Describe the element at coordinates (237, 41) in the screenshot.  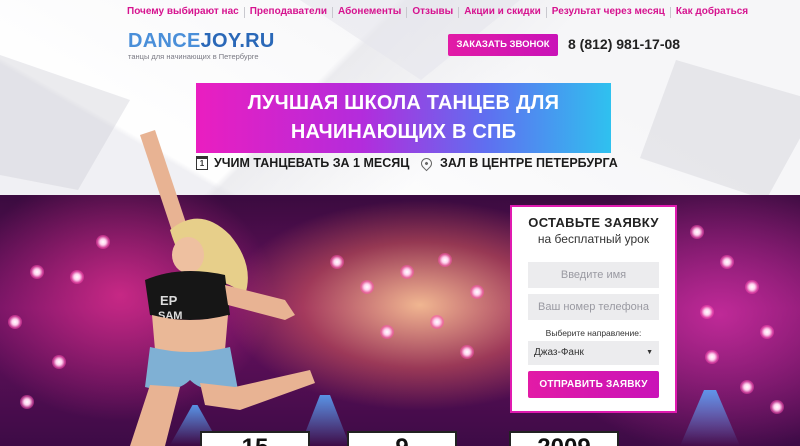
I see `logo-part-joy: JOY.RU` at that location.